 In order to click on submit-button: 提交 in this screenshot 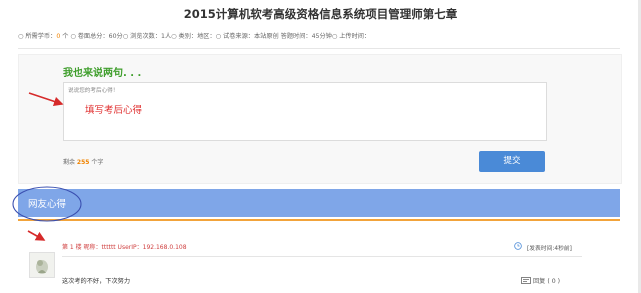, I will do `click(512, 161)`.